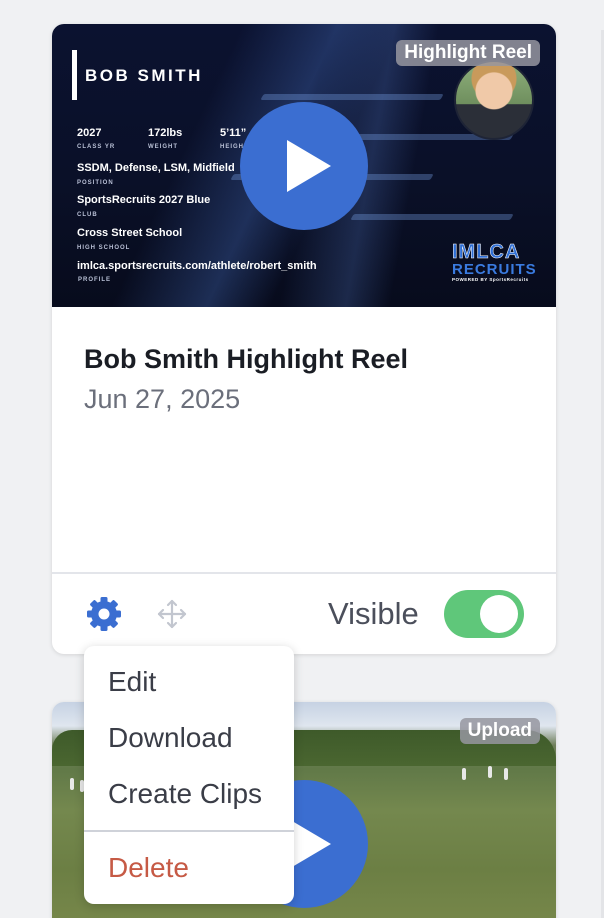  What do you see at coordinates (95, 183) in the screenshot?
I see `detail-position-label: POSITION` at bounding box center [95, 183].